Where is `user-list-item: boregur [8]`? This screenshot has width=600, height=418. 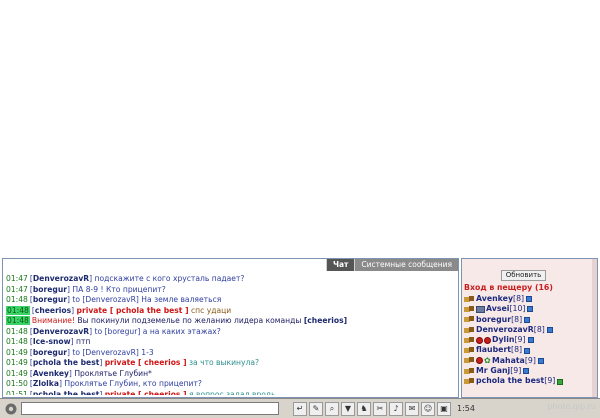
user-list-item: boregur [8] is located at coordinates (527, 320).